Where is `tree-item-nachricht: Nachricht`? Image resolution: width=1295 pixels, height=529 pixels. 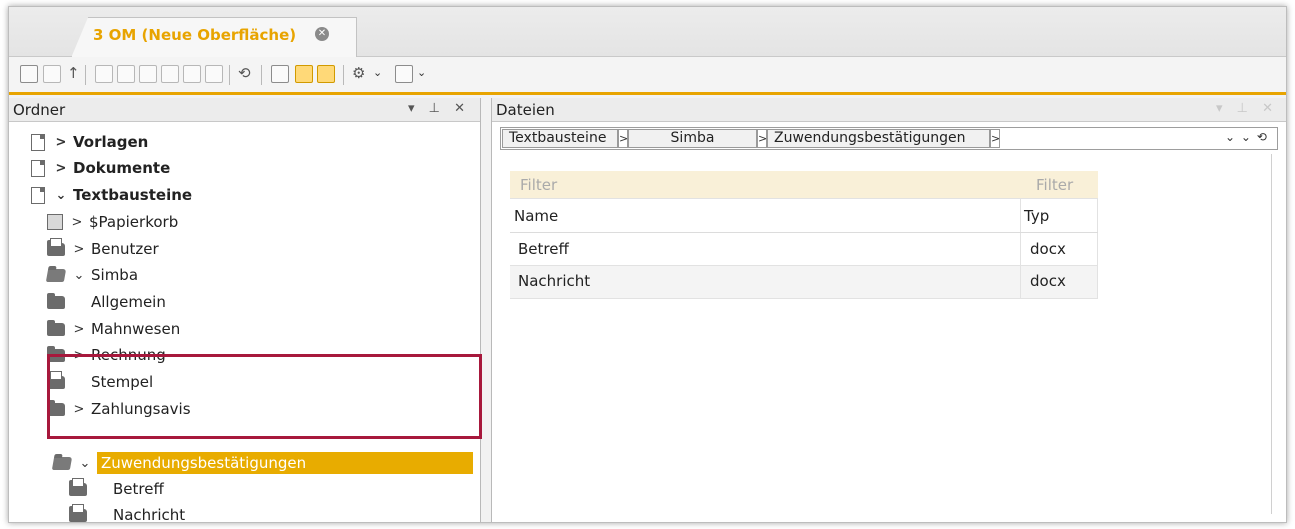 tree-item-nachricht: Nachricht is located at coordinates (127, 512).